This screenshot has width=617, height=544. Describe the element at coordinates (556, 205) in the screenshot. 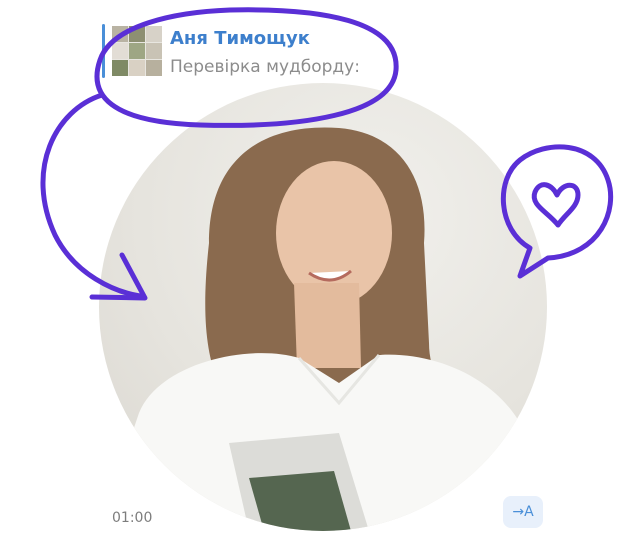

I see `heart-icon` at that location.